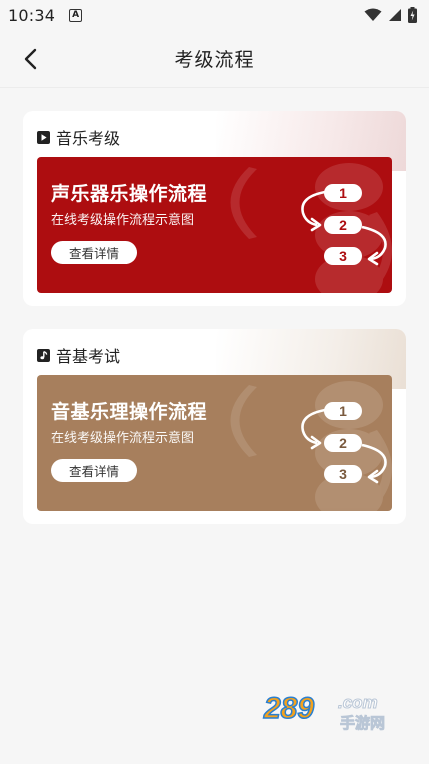  I want to click on signal-icon, so click(395, 15).